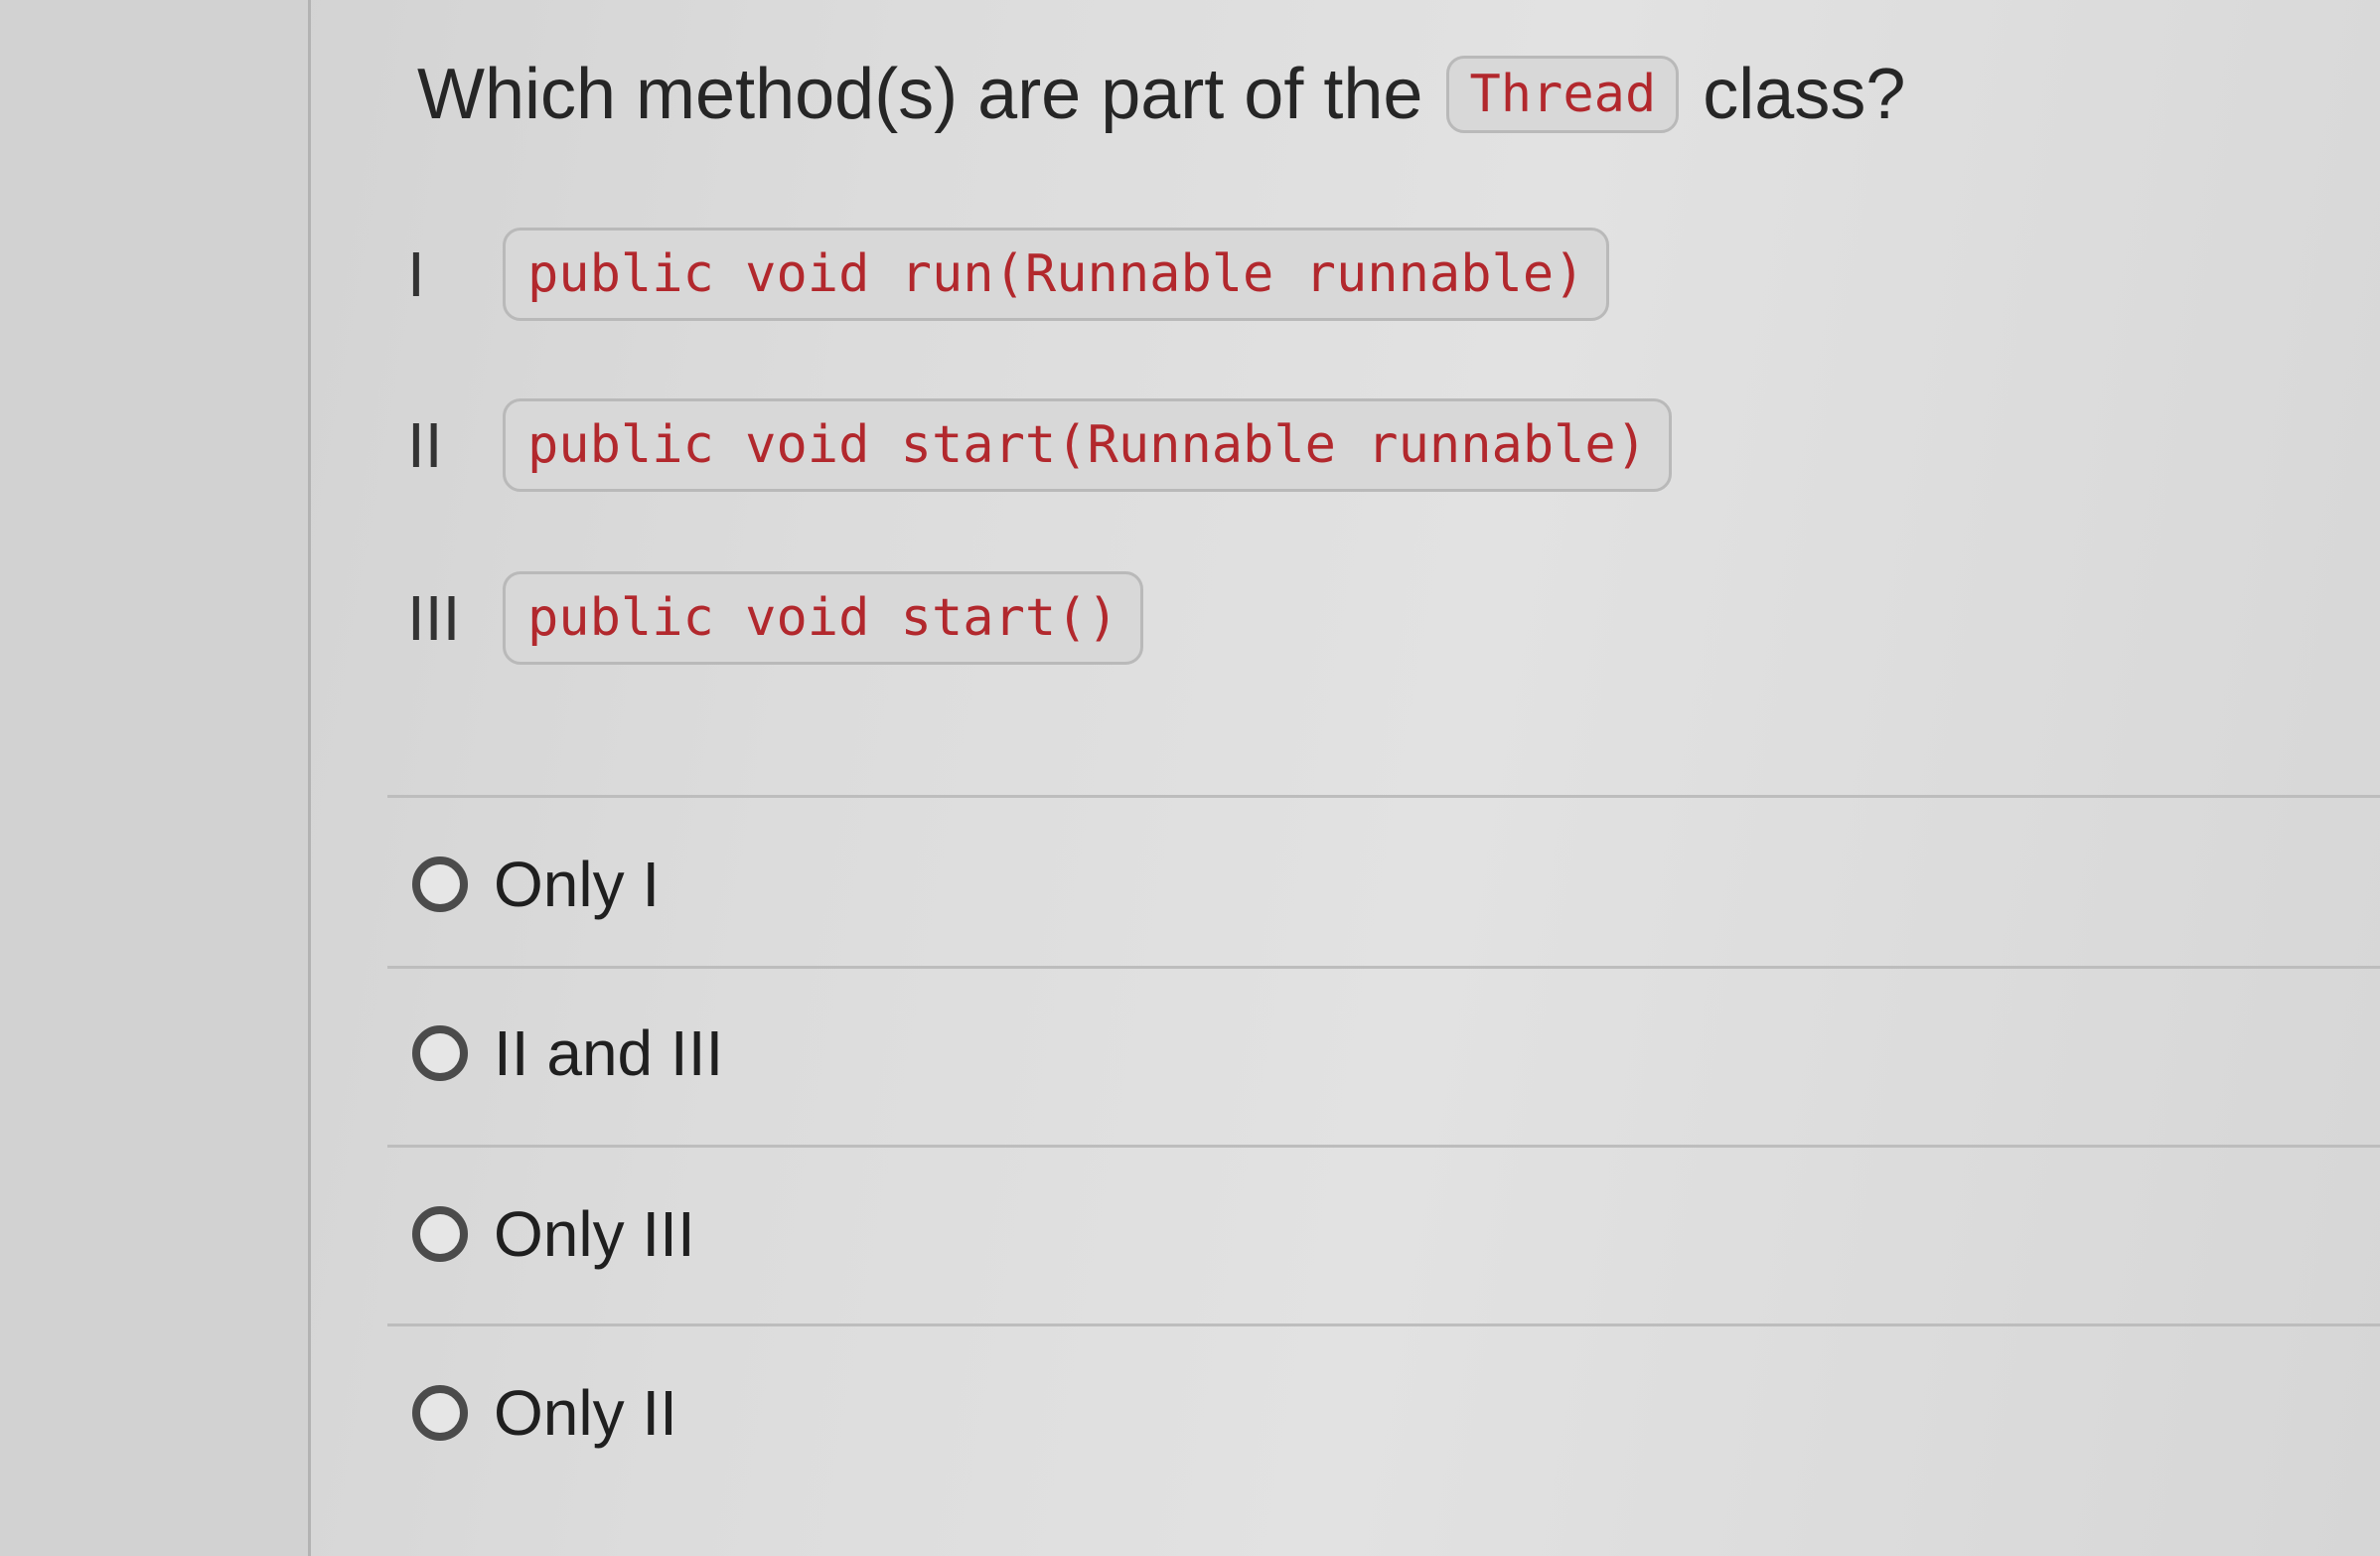  I want to click on statement-numeral: II, so click(425, 445).